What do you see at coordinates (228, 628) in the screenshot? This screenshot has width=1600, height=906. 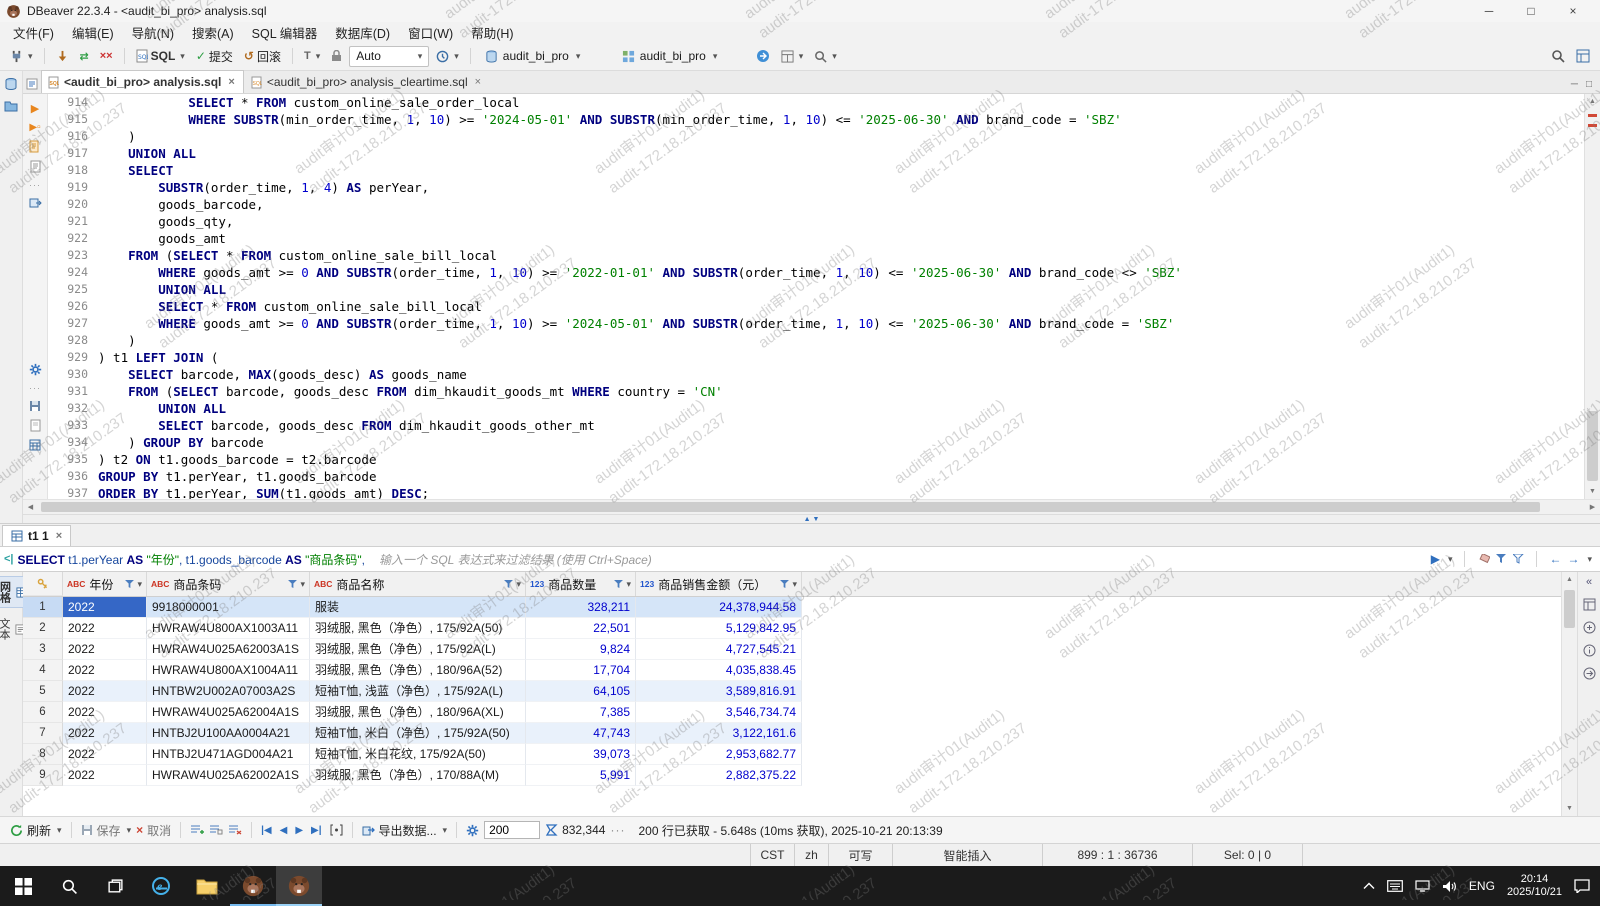 I see `table-cell: HWRAW4U800AX1003A11` at bounding box center [228, 628].